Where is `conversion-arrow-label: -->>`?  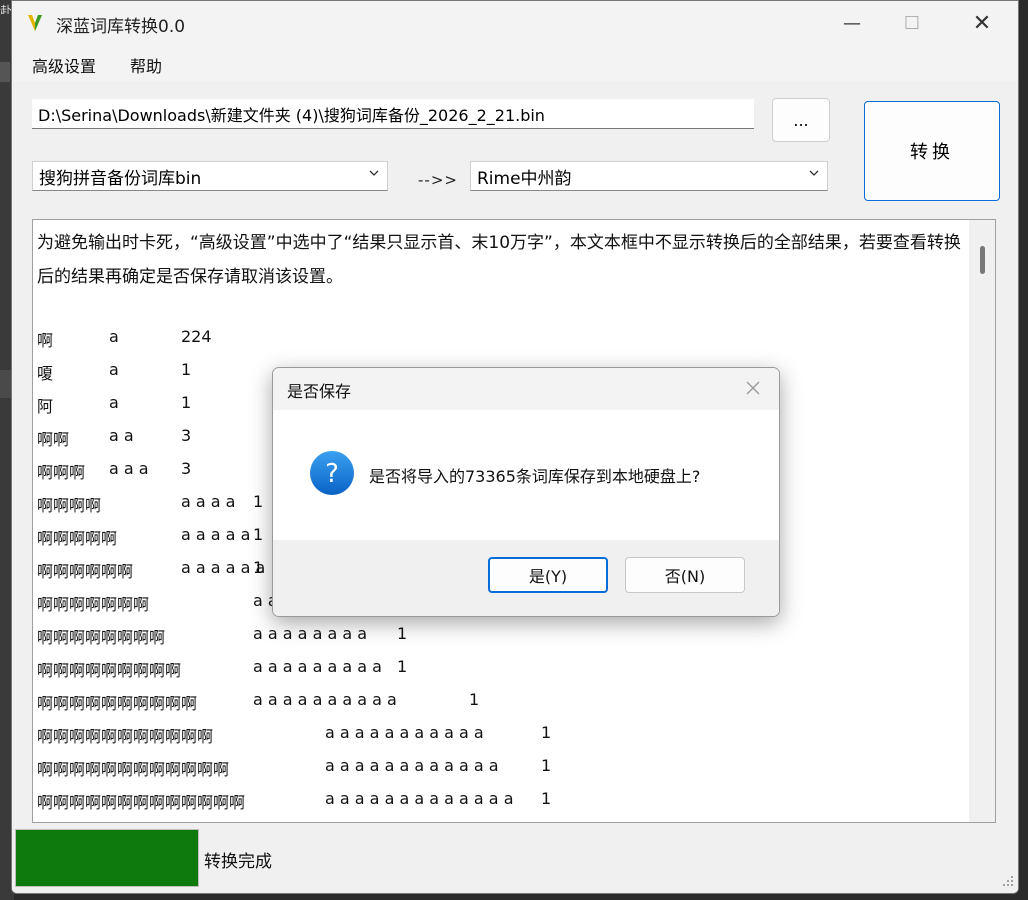 conversion-arrow-label: -->> is located at coordinates (438, 180).